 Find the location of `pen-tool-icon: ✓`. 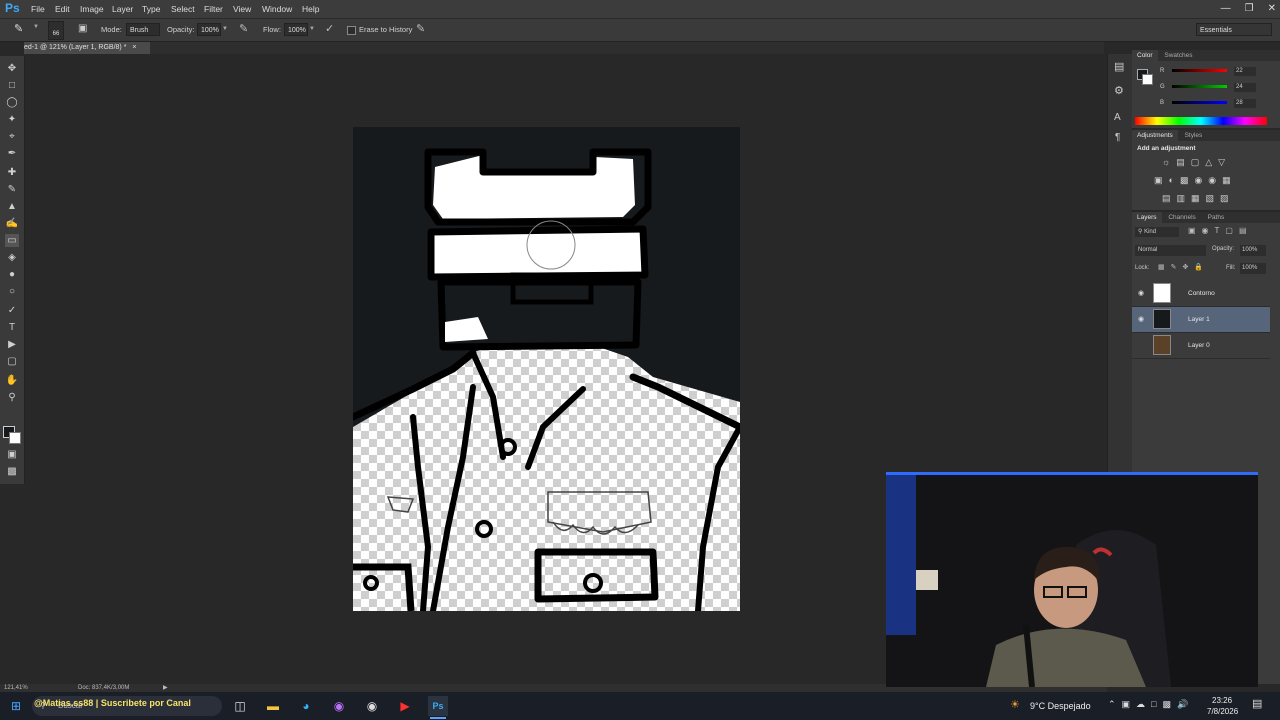

pen-tool-icon: ✓ is located at coordinates (12, 310).